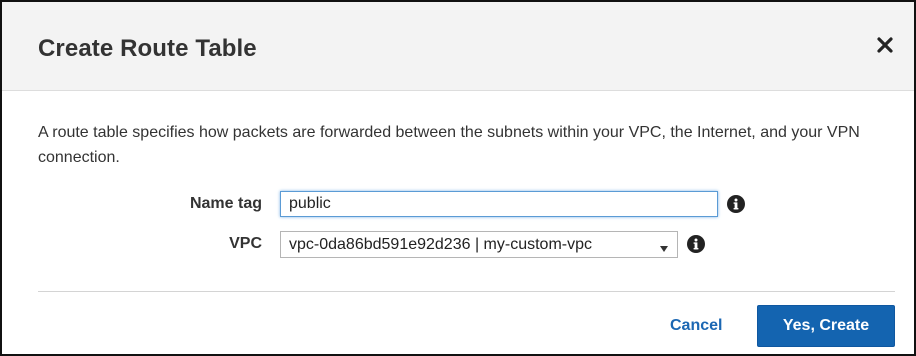  What do you see at coordinates (147, 48) in the screenshot?
I see `dialog-title: Create Route Table` at bounding box center [147, 48].